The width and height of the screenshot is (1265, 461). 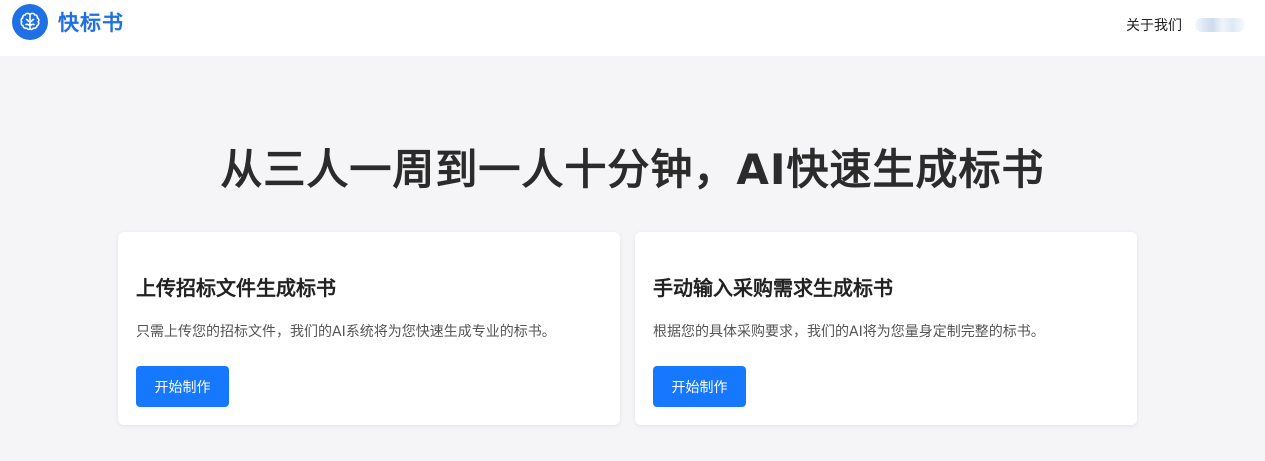 I want to click on card-title: 手动输入采购需求生成标书, so click(x=773, y=288).